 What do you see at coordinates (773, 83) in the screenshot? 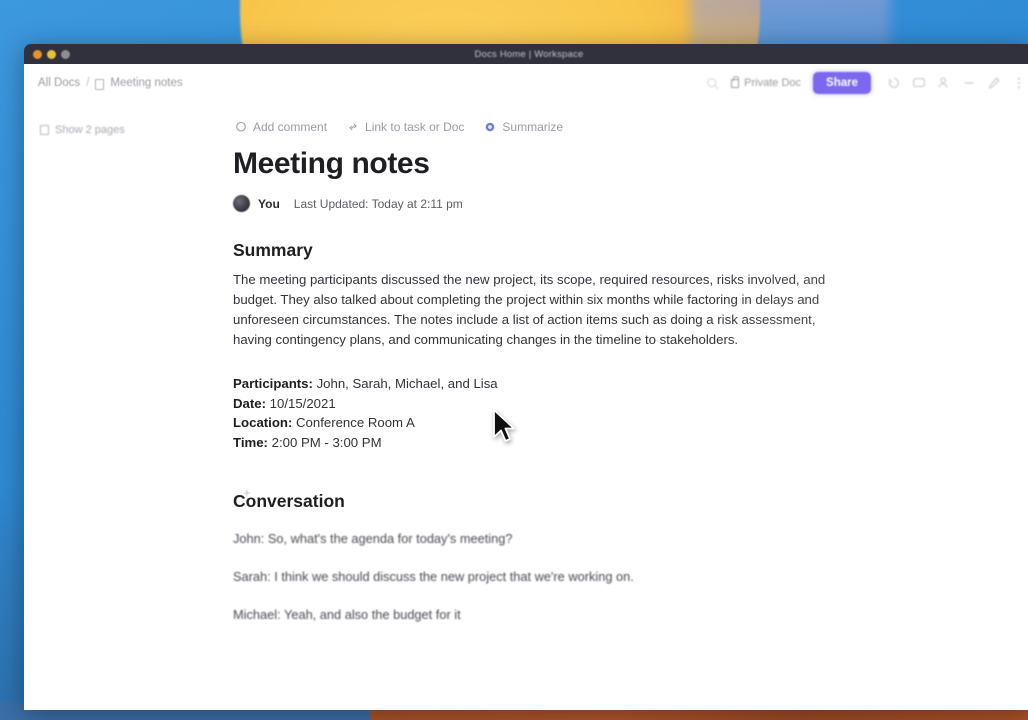
I see `privacy-label: Private Doc` at bounding box center [773, 83].